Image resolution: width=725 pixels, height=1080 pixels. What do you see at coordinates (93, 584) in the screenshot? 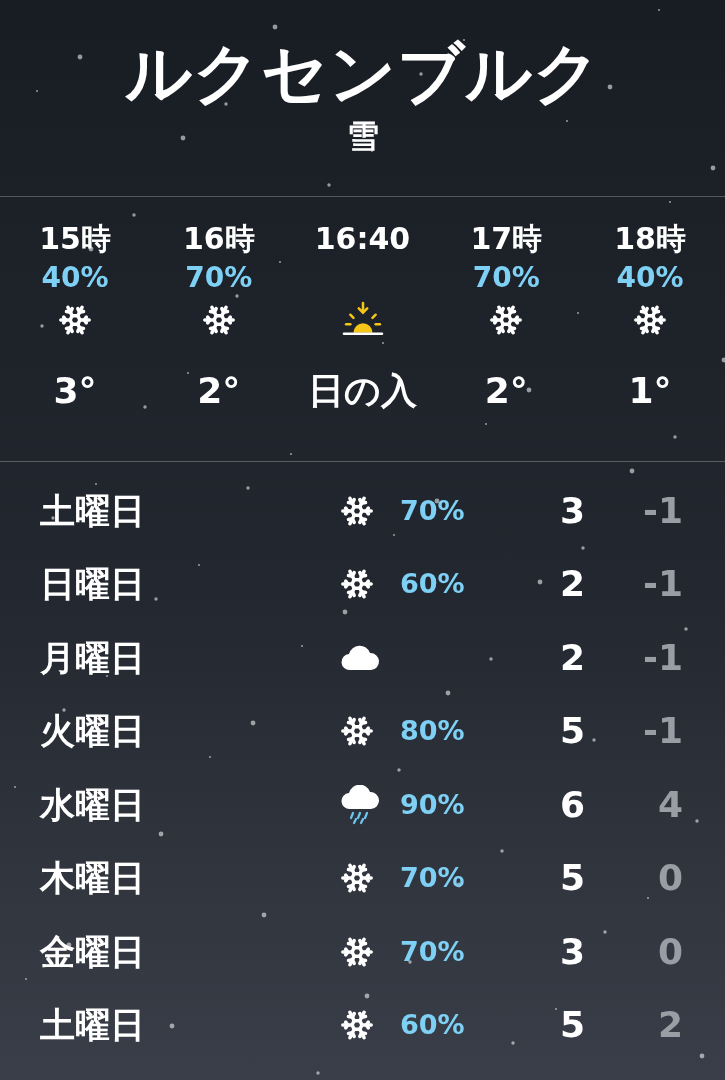
I see `day-name: 日曜日` at bounding box center [93, 584].